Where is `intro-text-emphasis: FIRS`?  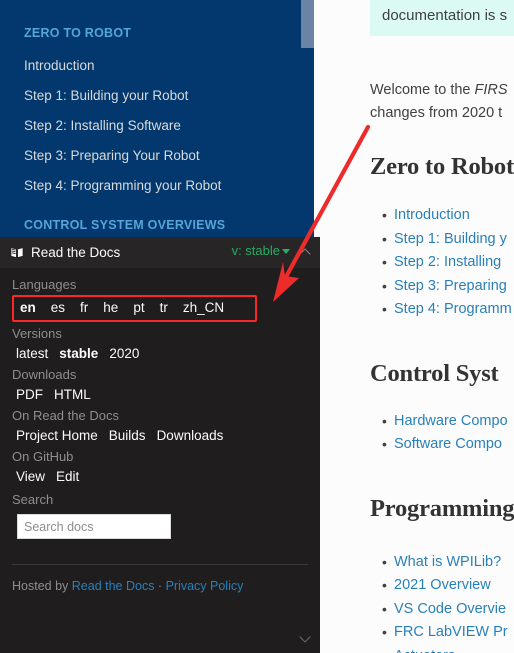
intro-text-emphasis: FIRS is located at coordinates (491, 90).